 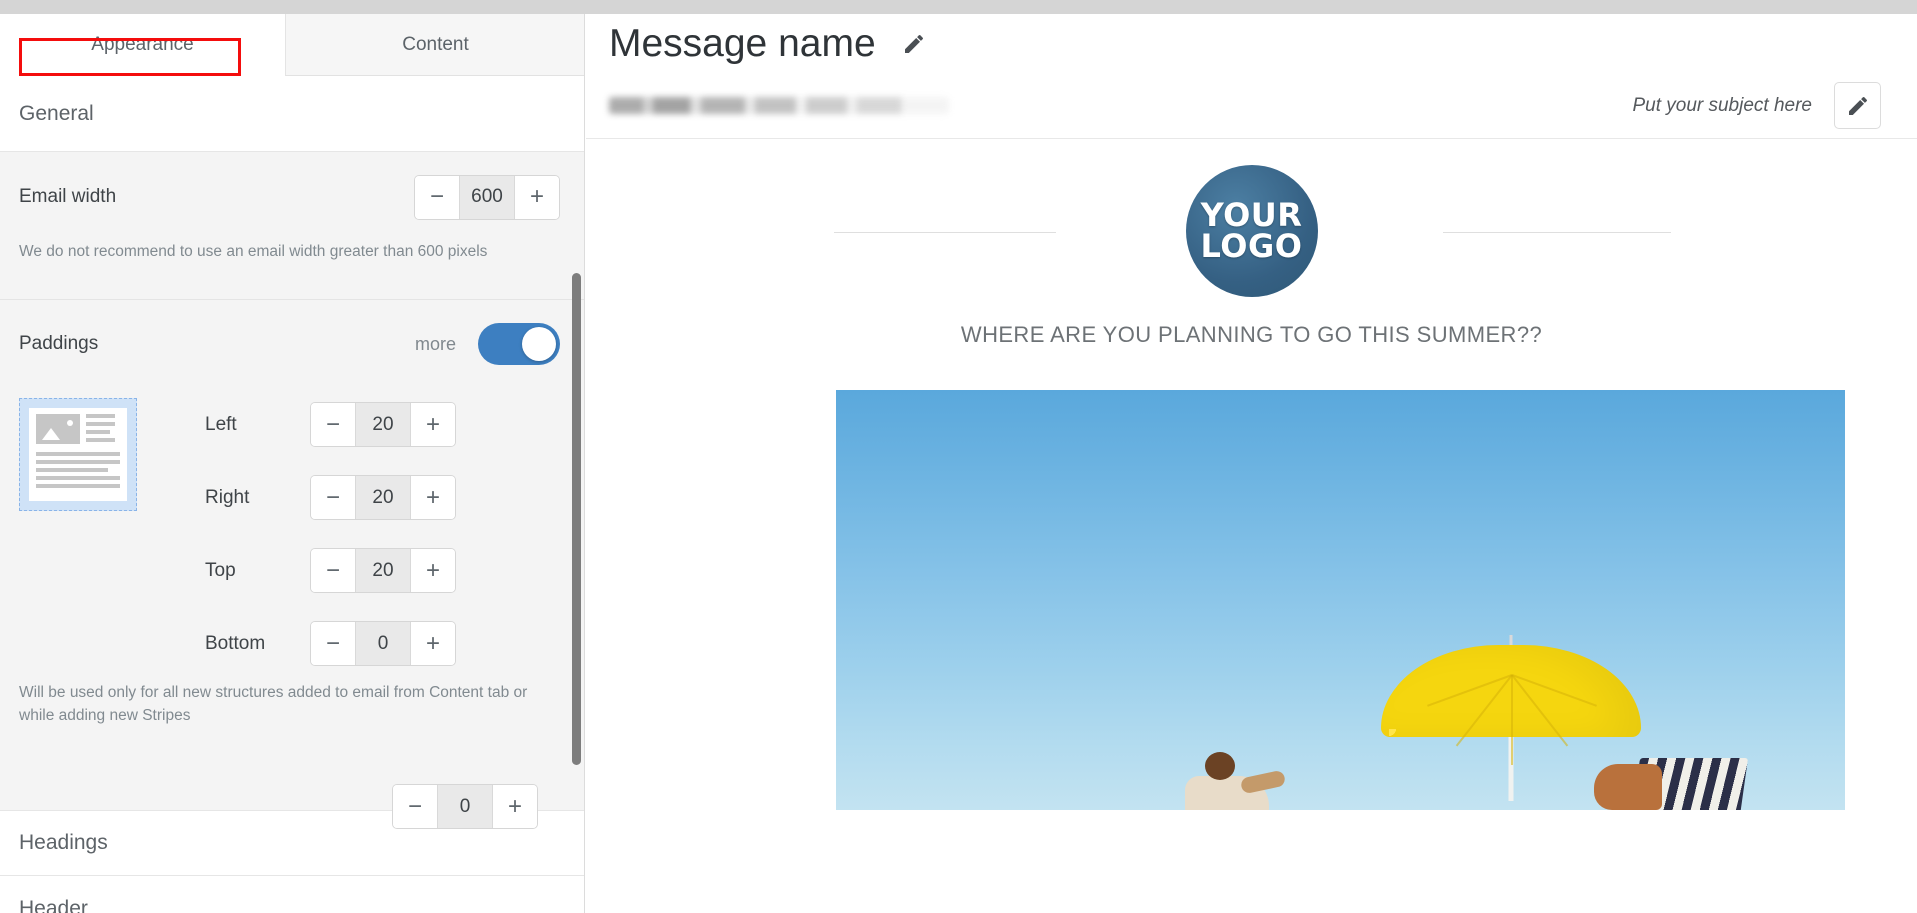 I want to click on email-width-increment-button: +, so click(x=537, y=197).